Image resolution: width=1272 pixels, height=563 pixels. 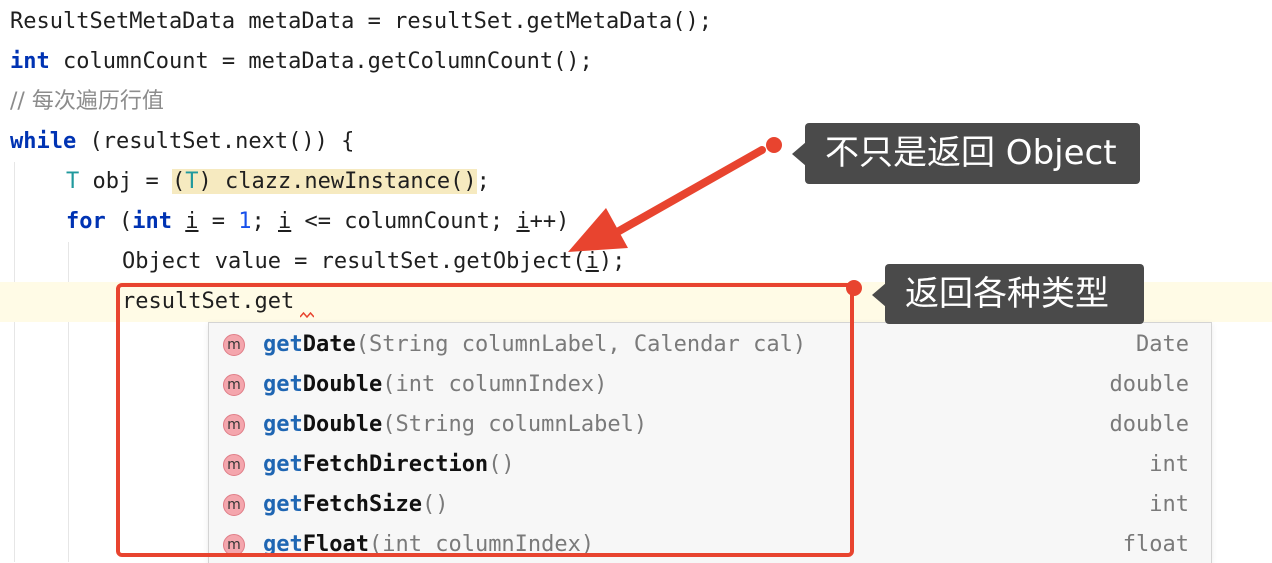 What do you see at coordinates (972, 153) in the screenshot?
I see `annotation-tooltip-1: 不只是返回 Object` at bounding box center [972, 153].